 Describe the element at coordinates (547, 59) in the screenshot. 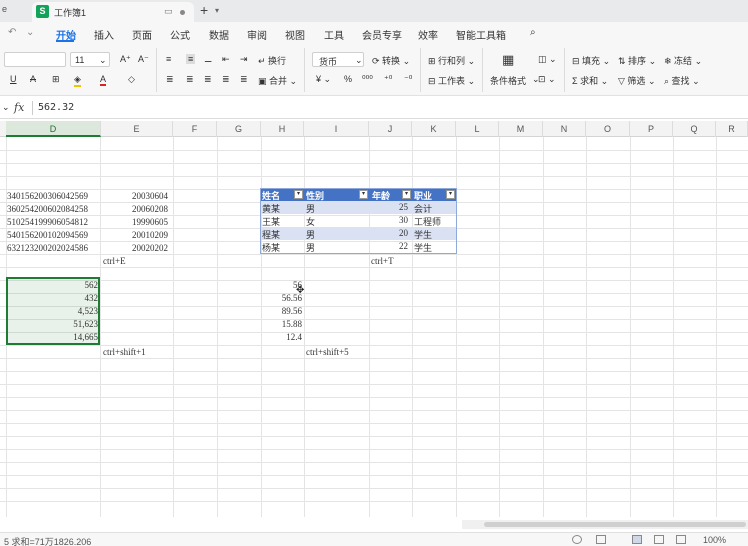

I see `cell-style-icon: ◫ ⌄` at that location.